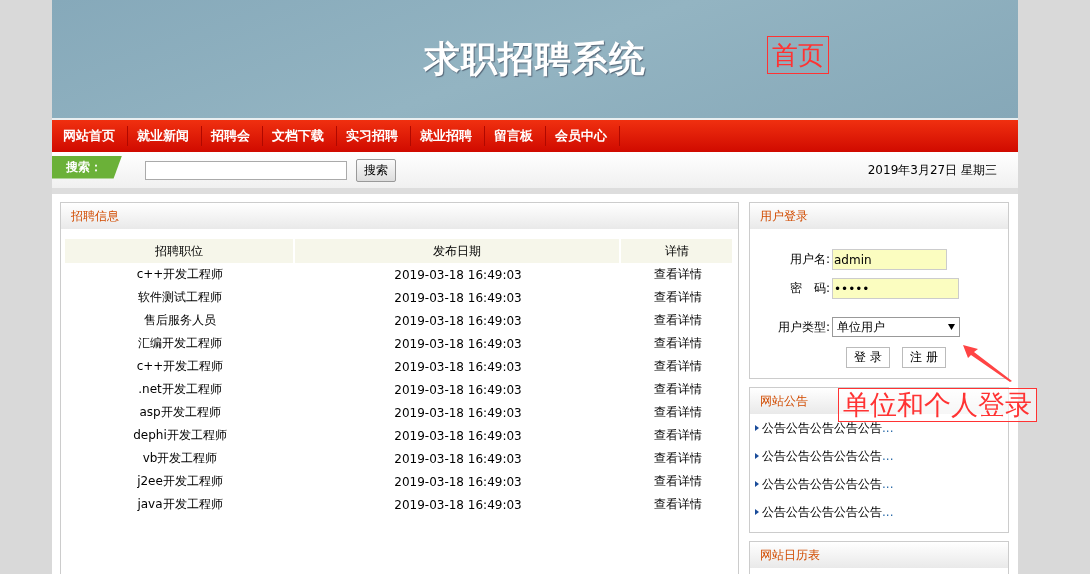 Image resolution: width=1090 pixels, height=574 pixels. What do you see at coordinates (895, 288) in the screenshot?
I see `password-field: •••••` at bounding box center [895, 288].